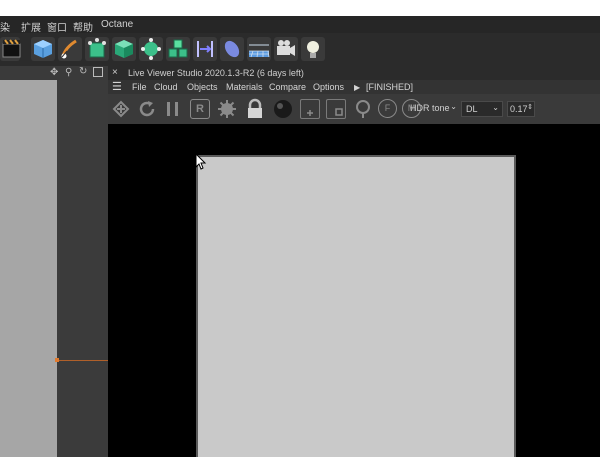 This screenshot has width=600, height=457. I want to click on pen-icon, so click(70, 49).